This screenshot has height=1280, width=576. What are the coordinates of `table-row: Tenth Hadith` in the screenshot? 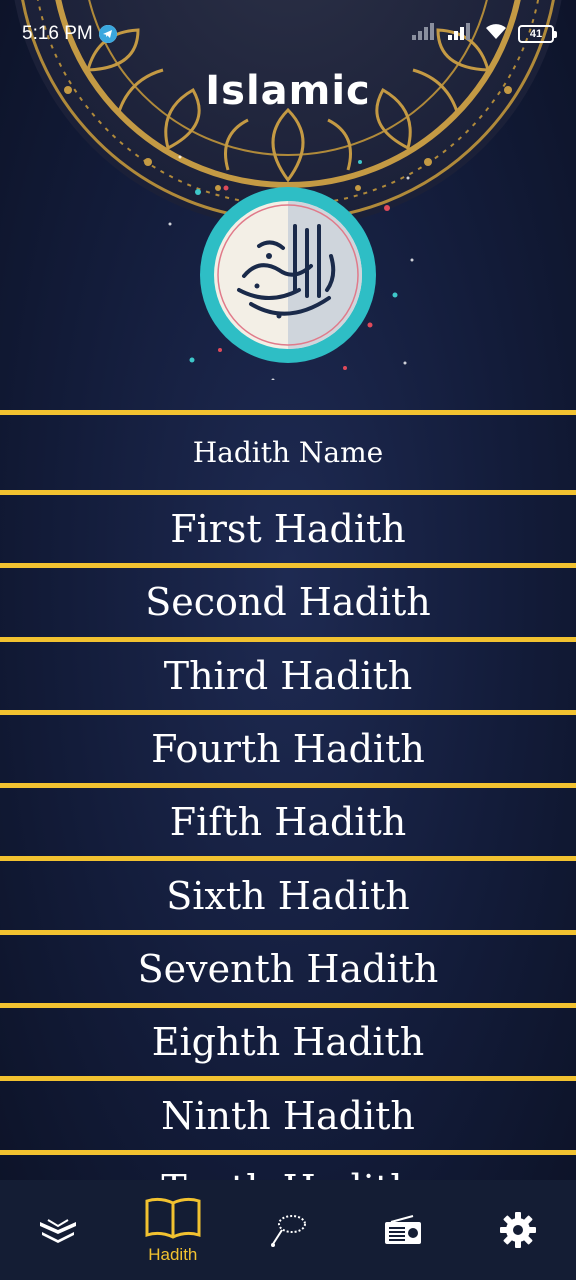 It's located at (288, 1164).